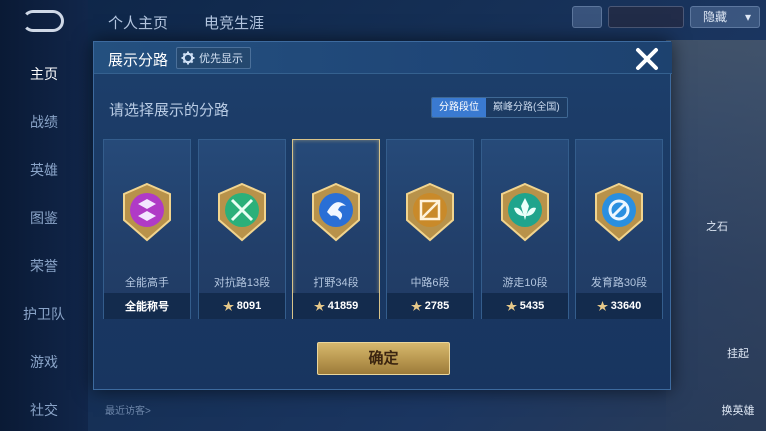  I want to click on background-sidebar: 主页 战绩 英雄 图鉴 荣誉 护卫队 游戏 社交, so click(44, 215).